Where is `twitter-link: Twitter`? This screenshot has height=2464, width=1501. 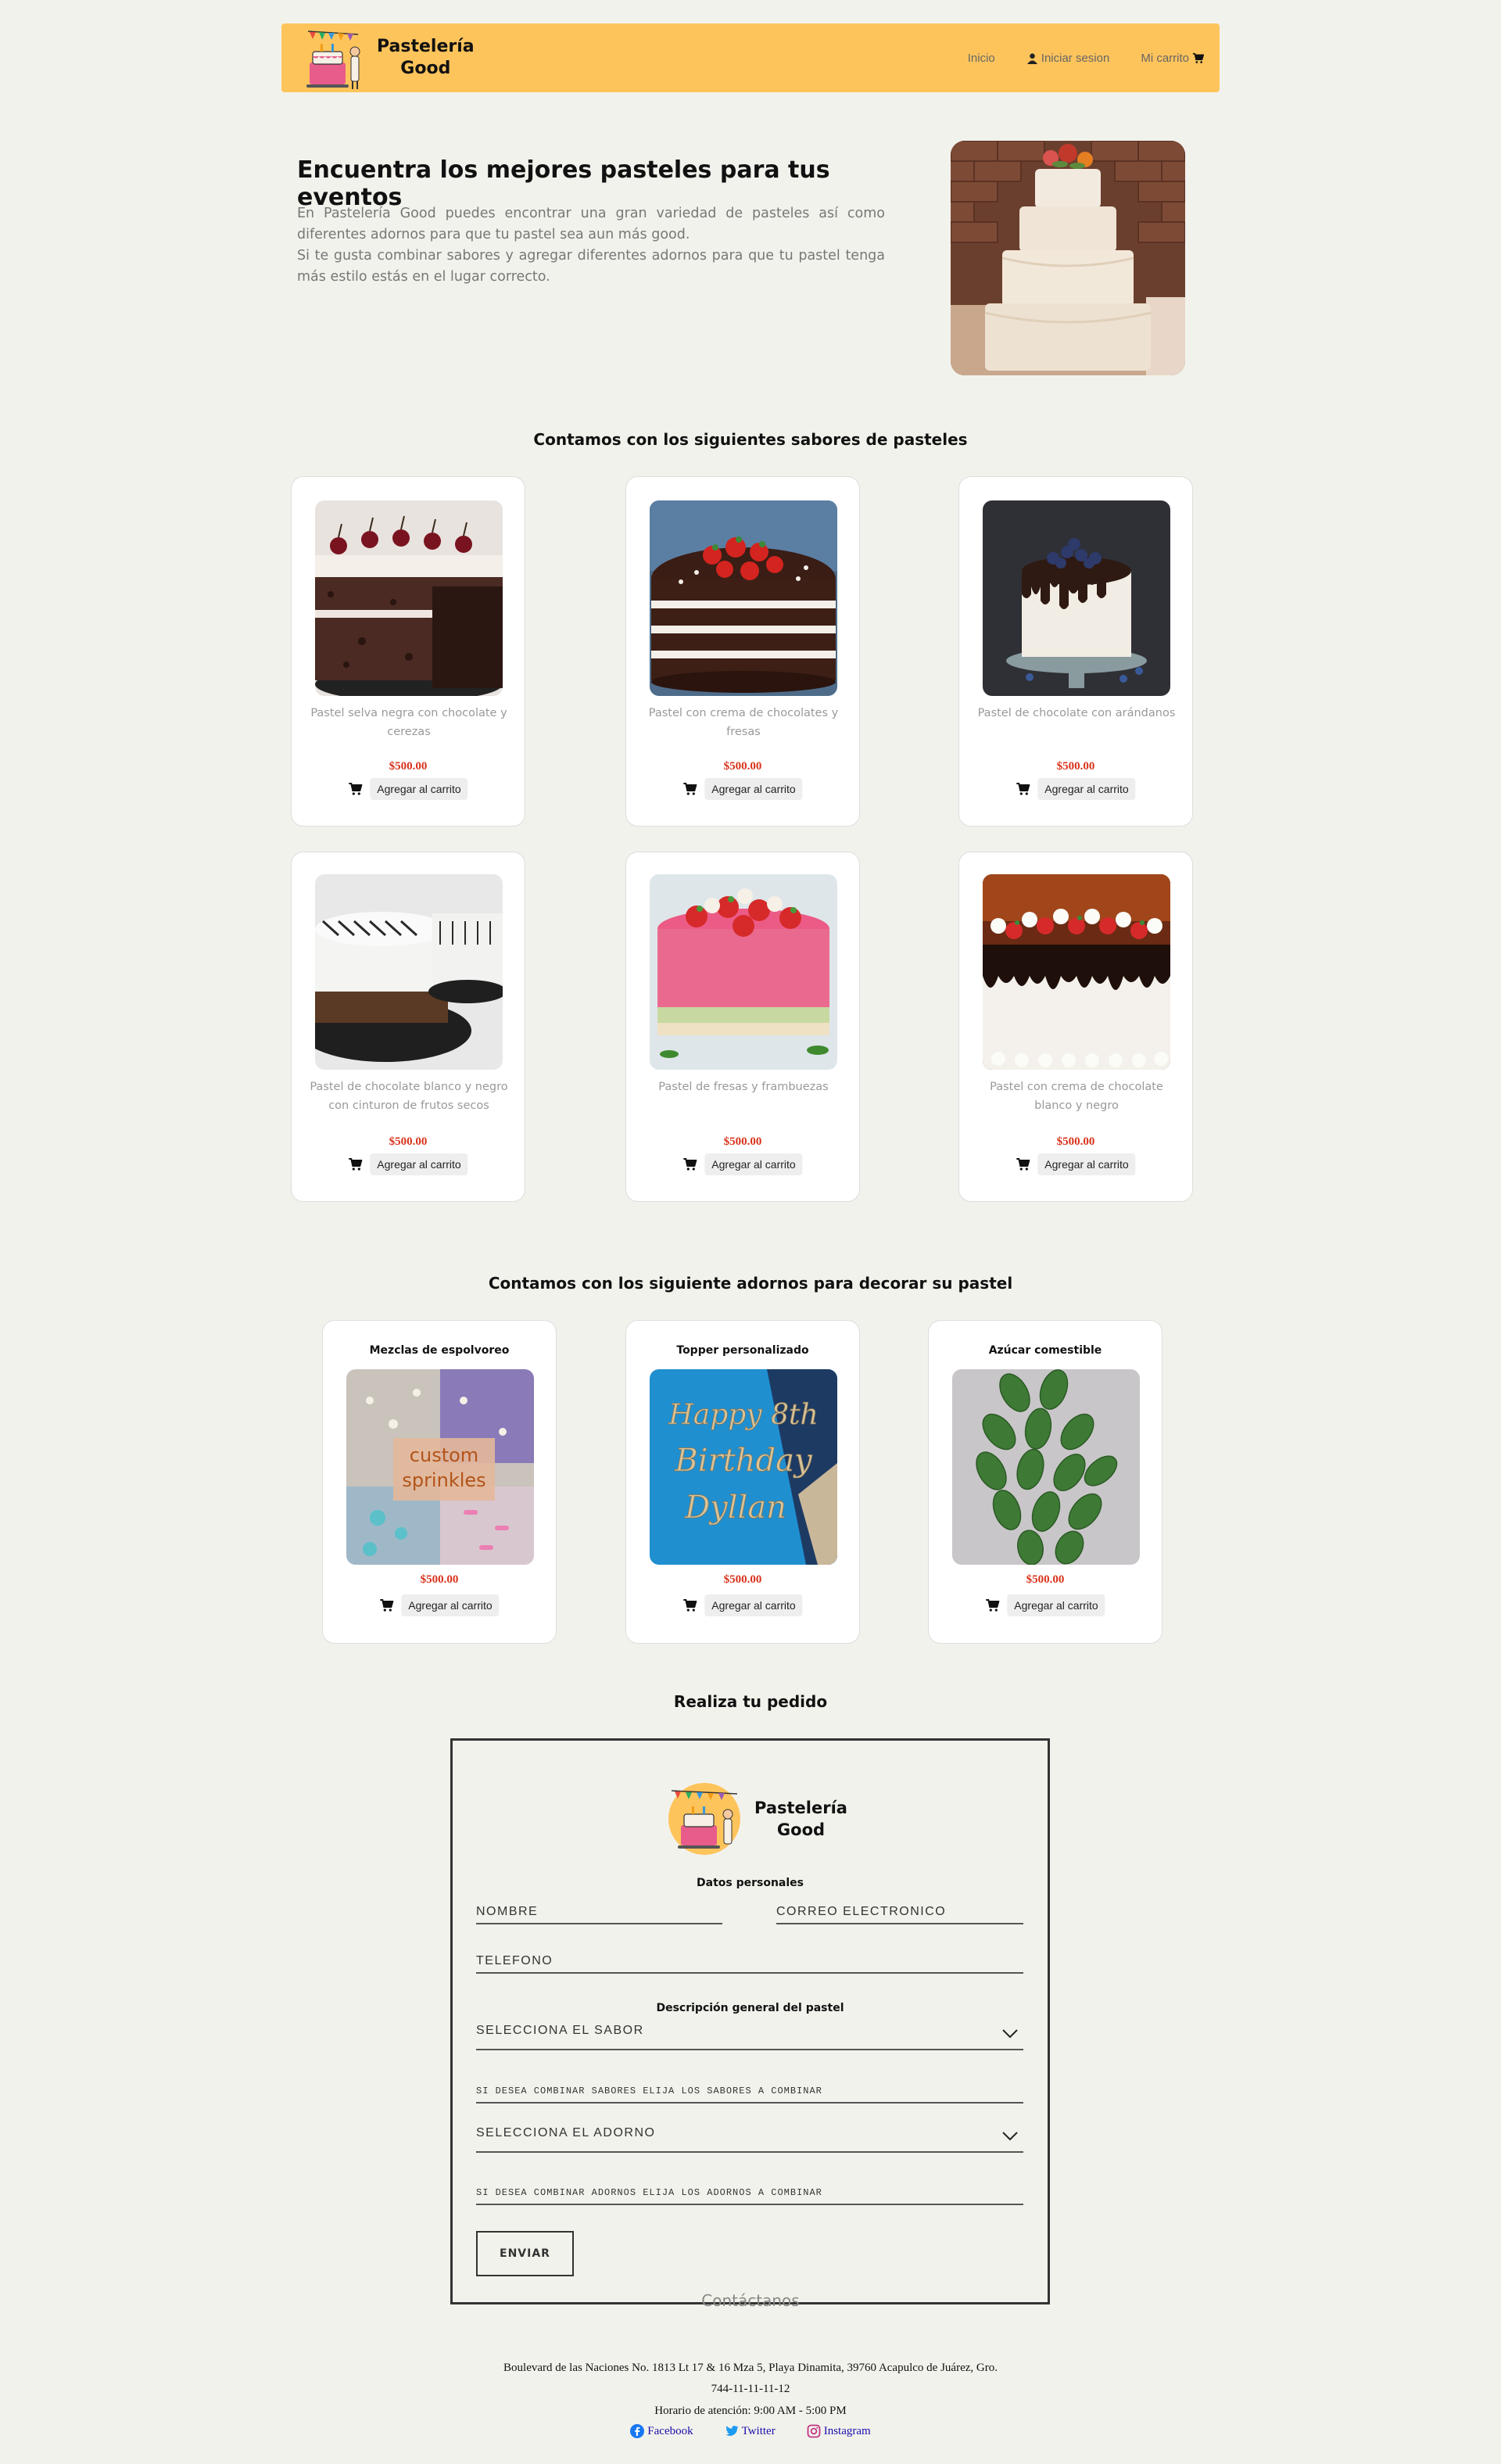
twitter-link: Twitter is located at coordinates (750, 2431).